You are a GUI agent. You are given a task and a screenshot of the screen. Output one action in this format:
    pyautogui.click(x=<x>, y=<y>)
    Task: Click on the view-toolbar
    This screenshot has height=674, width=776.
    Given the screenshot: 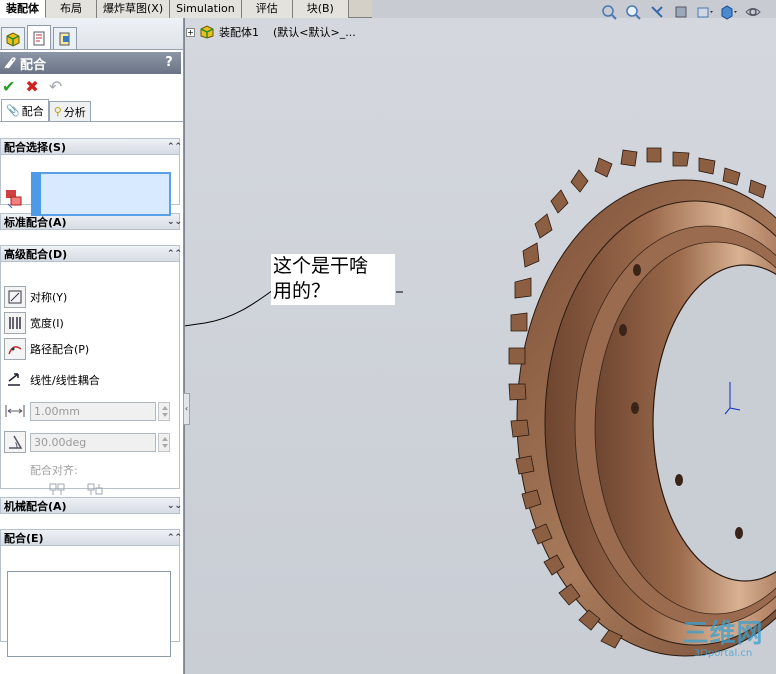 What is the action you would take?
    pyautogui.click(x=681, y=12)
    